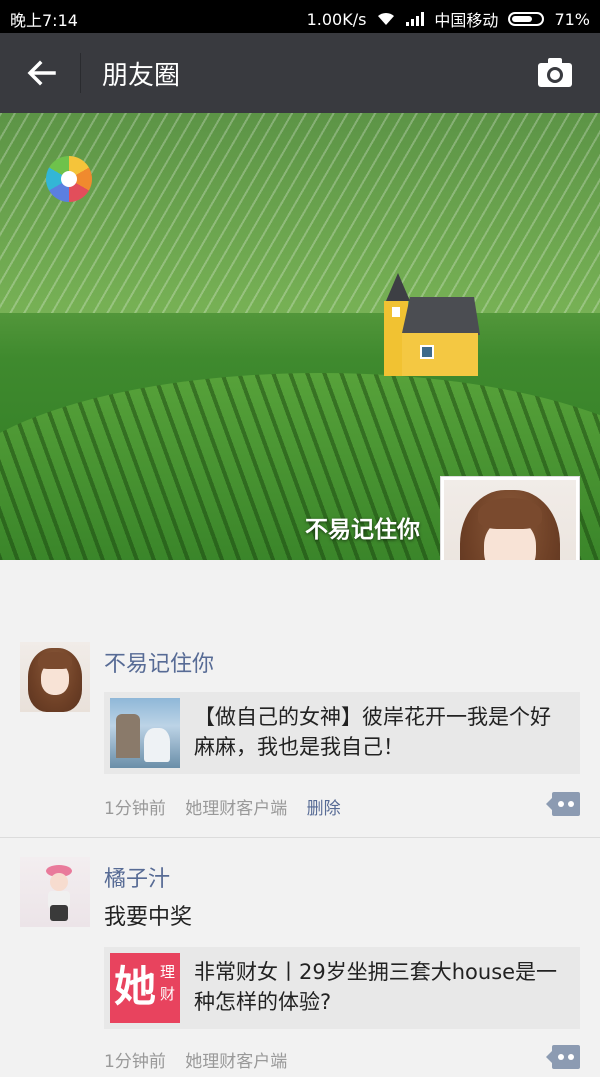 The width and height of the screenshot is (600, 1077). What do you see at coordinates (372, 732) in the screenshot?
I see `link-title: 【做自己的女神】彼岸花开一我是个好麻麻，我也是我自己！` at bounding box center [372, 732].